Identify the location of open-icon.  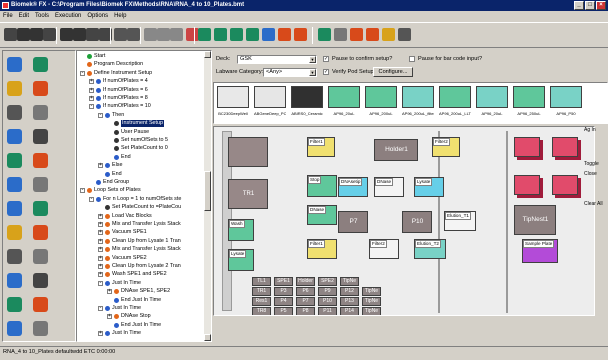
(23, 34).